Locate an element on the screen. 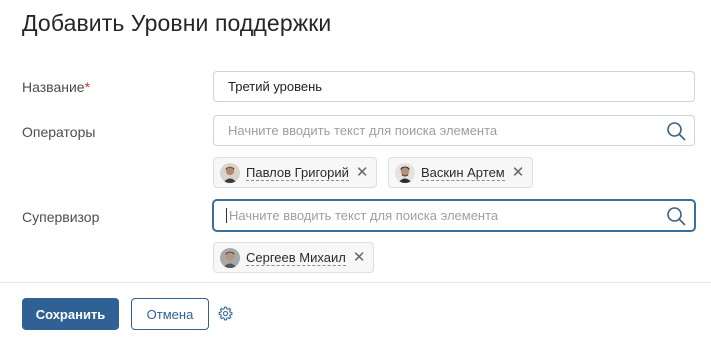 The height and width of the screenshot is (337, 711). operator-name-link: Васкин Артем is located at coordinates (463, 173).